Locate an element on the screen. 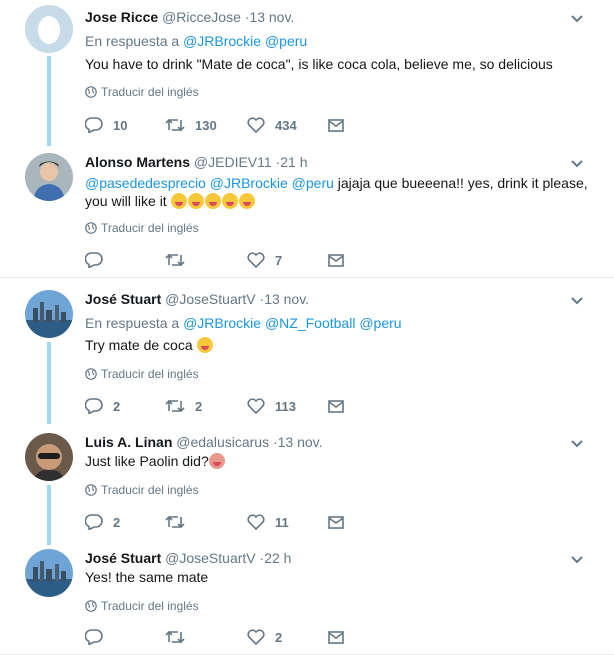  conversation-divider is located at coordinates (307, 277).